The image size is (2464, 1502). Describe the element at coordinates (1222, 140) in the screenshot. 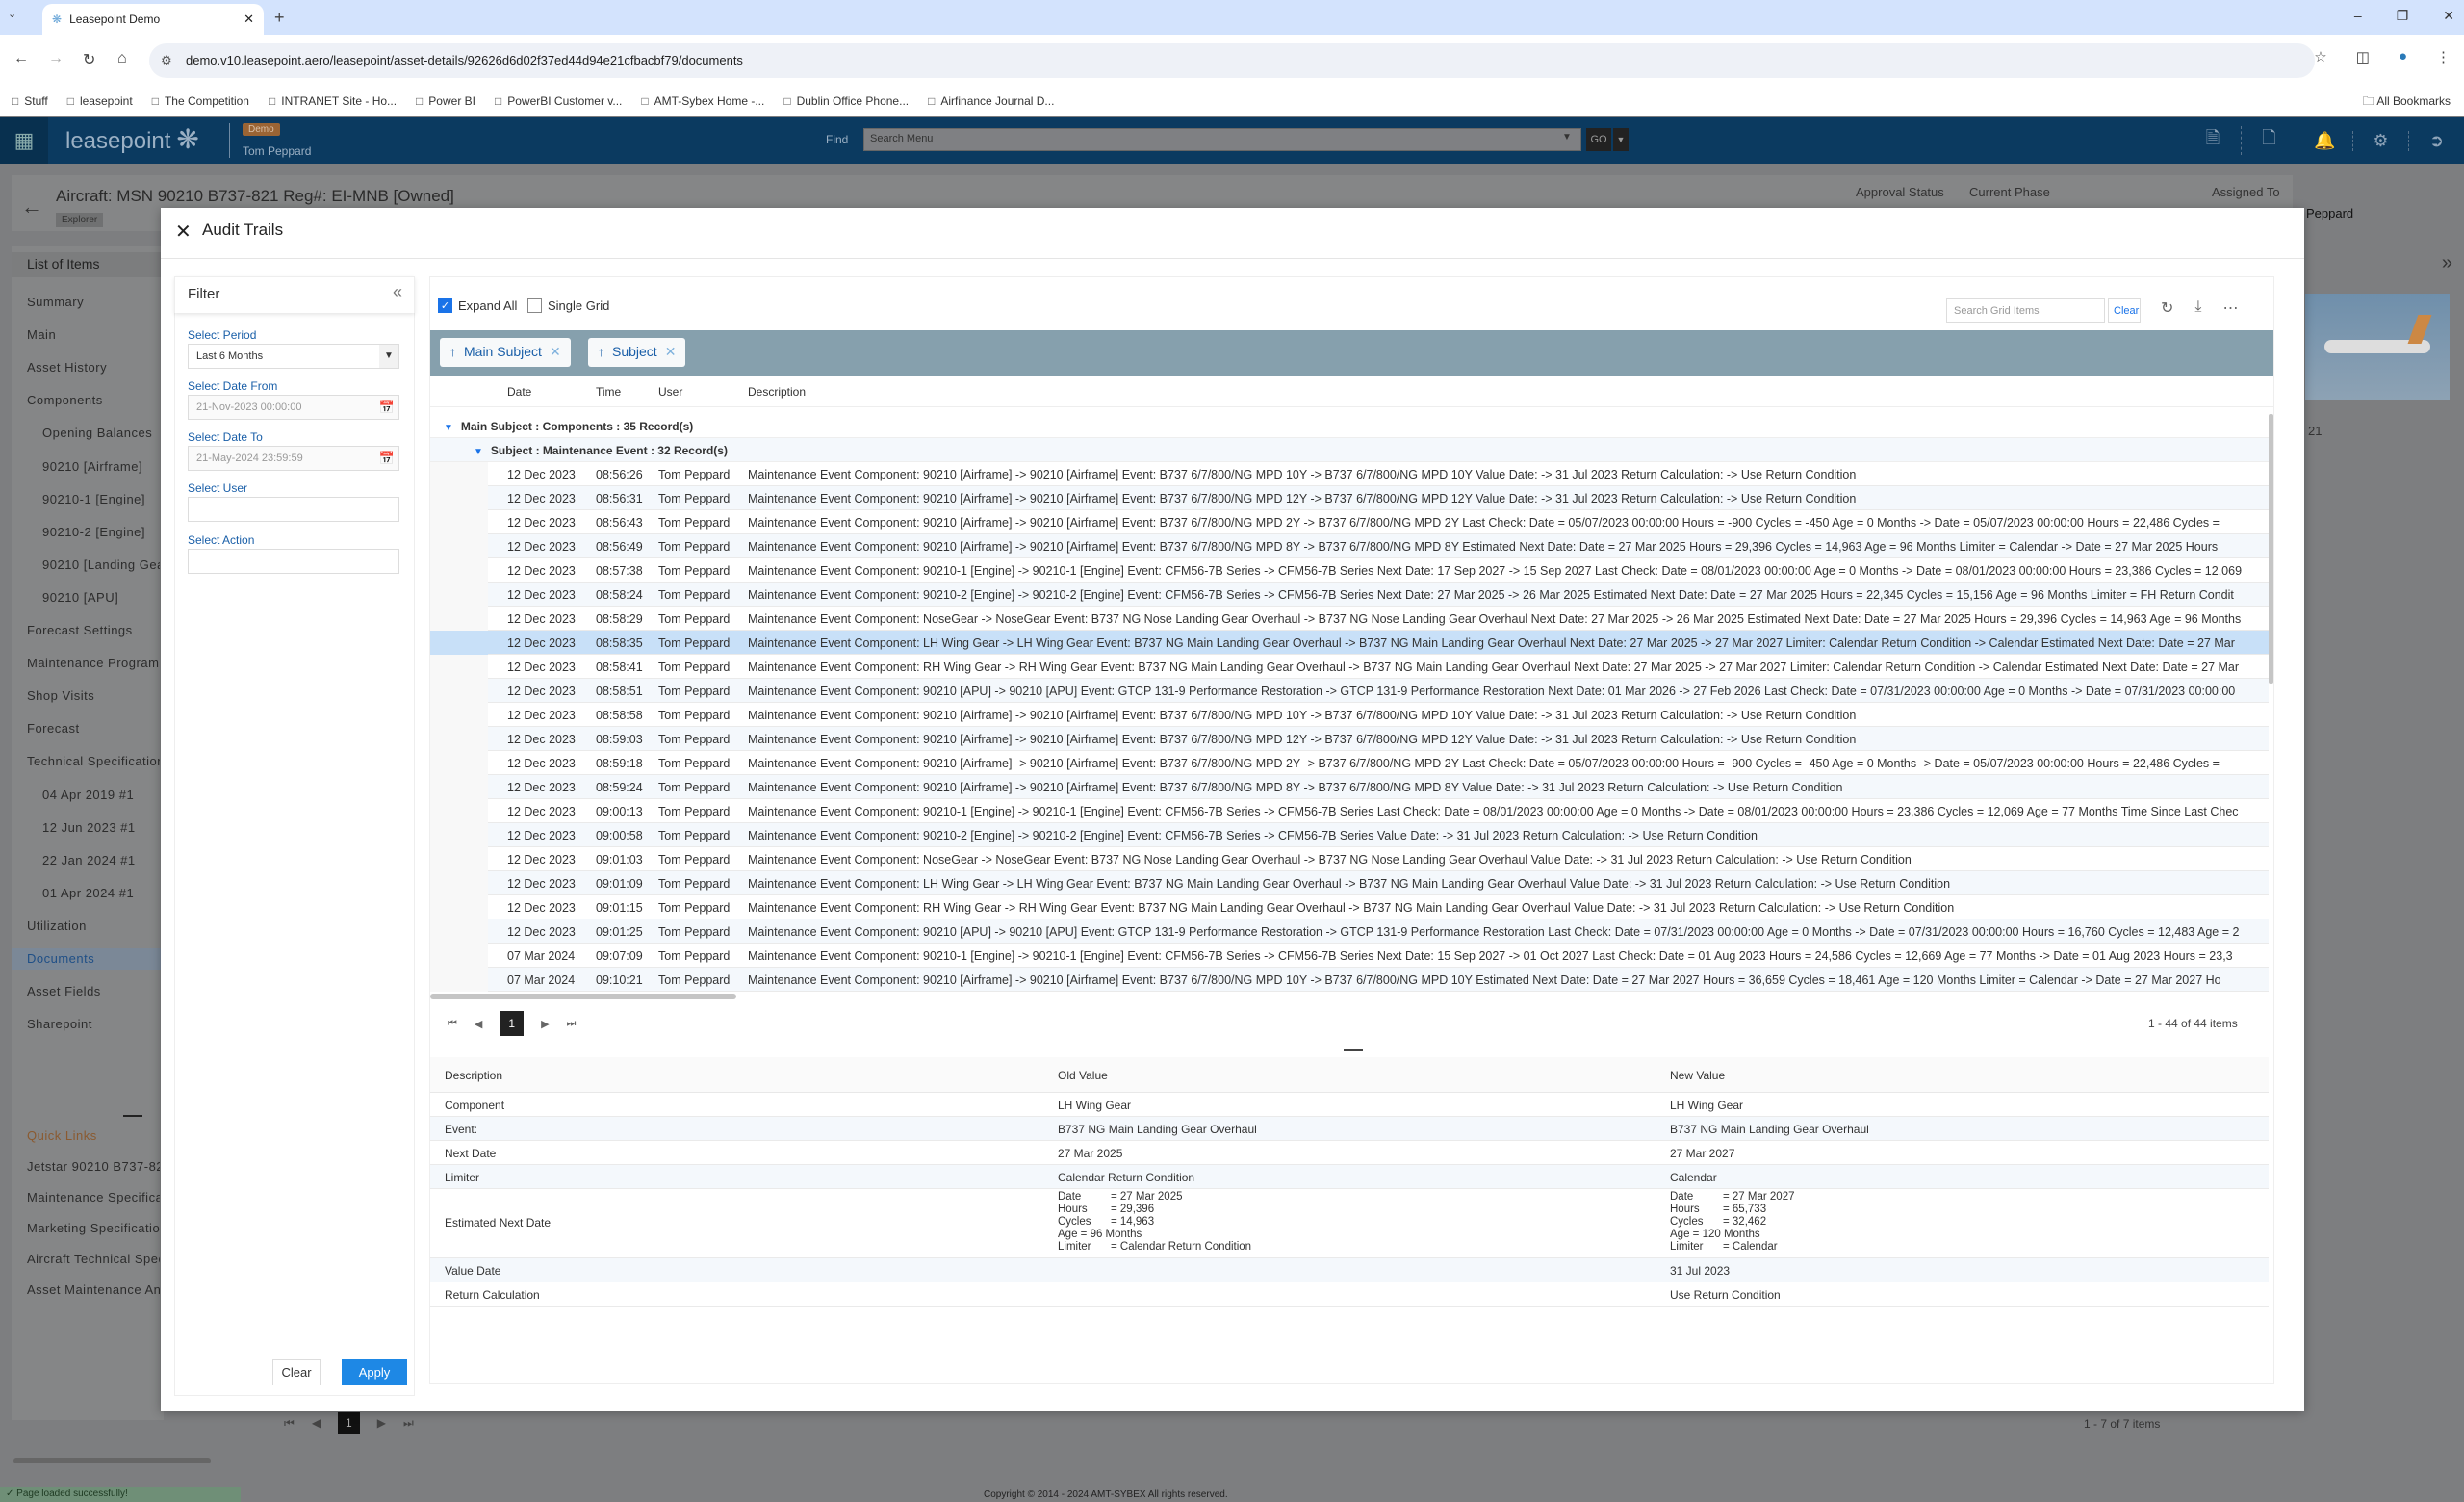

I see `search-menu-input: Search Menu` at that location.